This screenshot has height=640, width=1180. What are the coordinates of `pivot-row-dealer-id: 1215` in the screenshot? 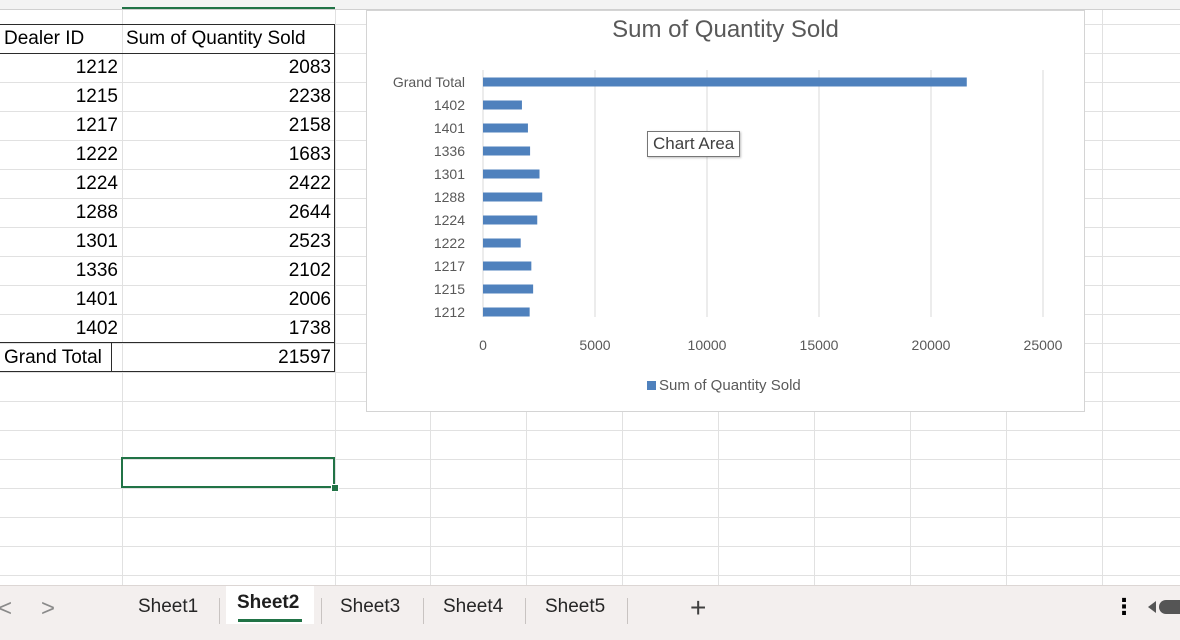 It's located at (61, 96).